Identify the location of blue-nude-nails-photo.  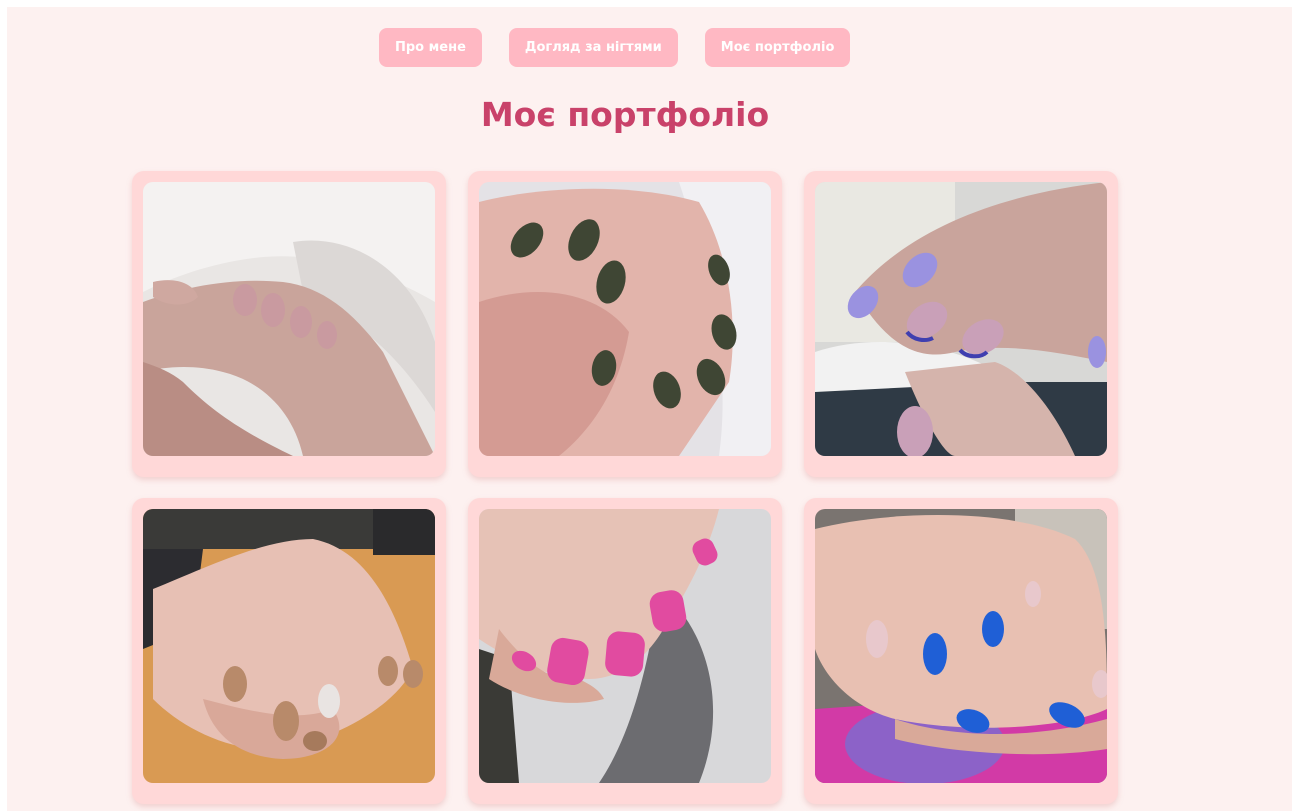
(961, 646).